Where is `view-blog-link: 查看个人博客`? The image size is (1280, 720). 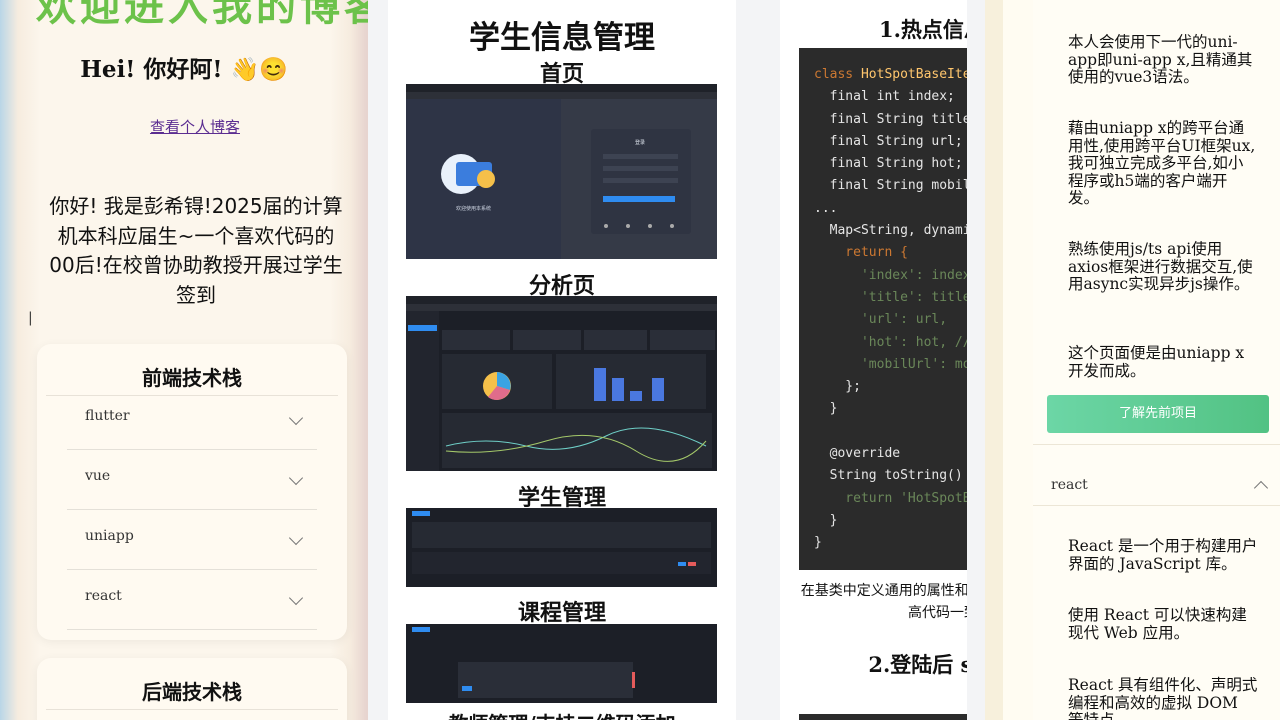 view-blog-link: 查看个人博客 is located at coordinates (184, 126).